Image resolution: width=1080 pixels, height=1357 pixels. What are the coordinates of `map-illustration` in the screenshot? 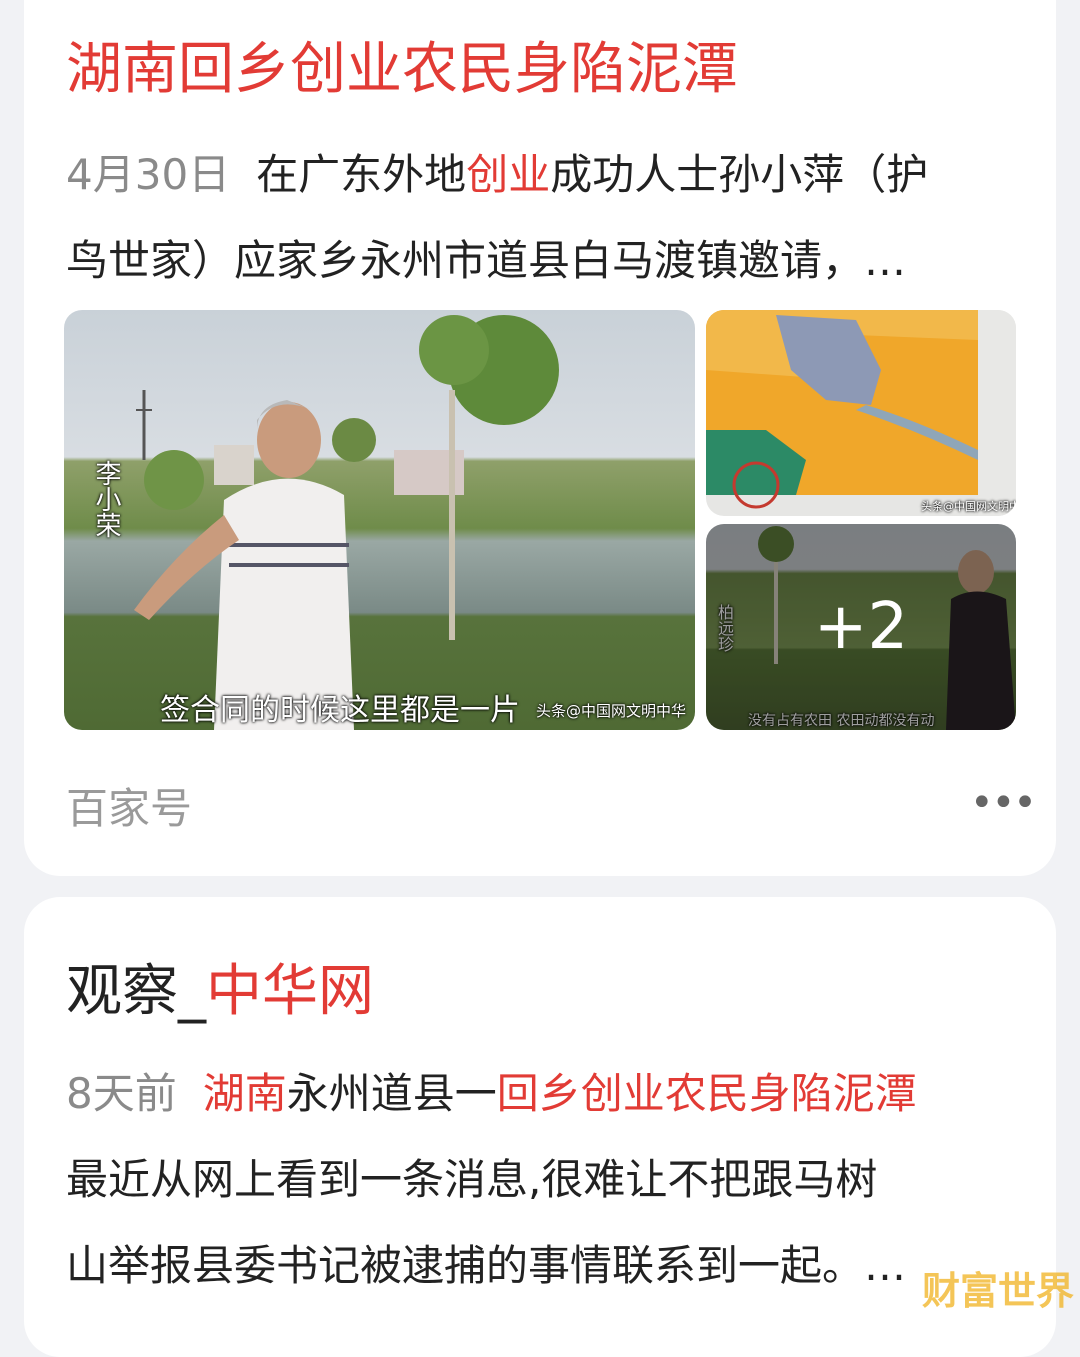 It's located at (861, 413).